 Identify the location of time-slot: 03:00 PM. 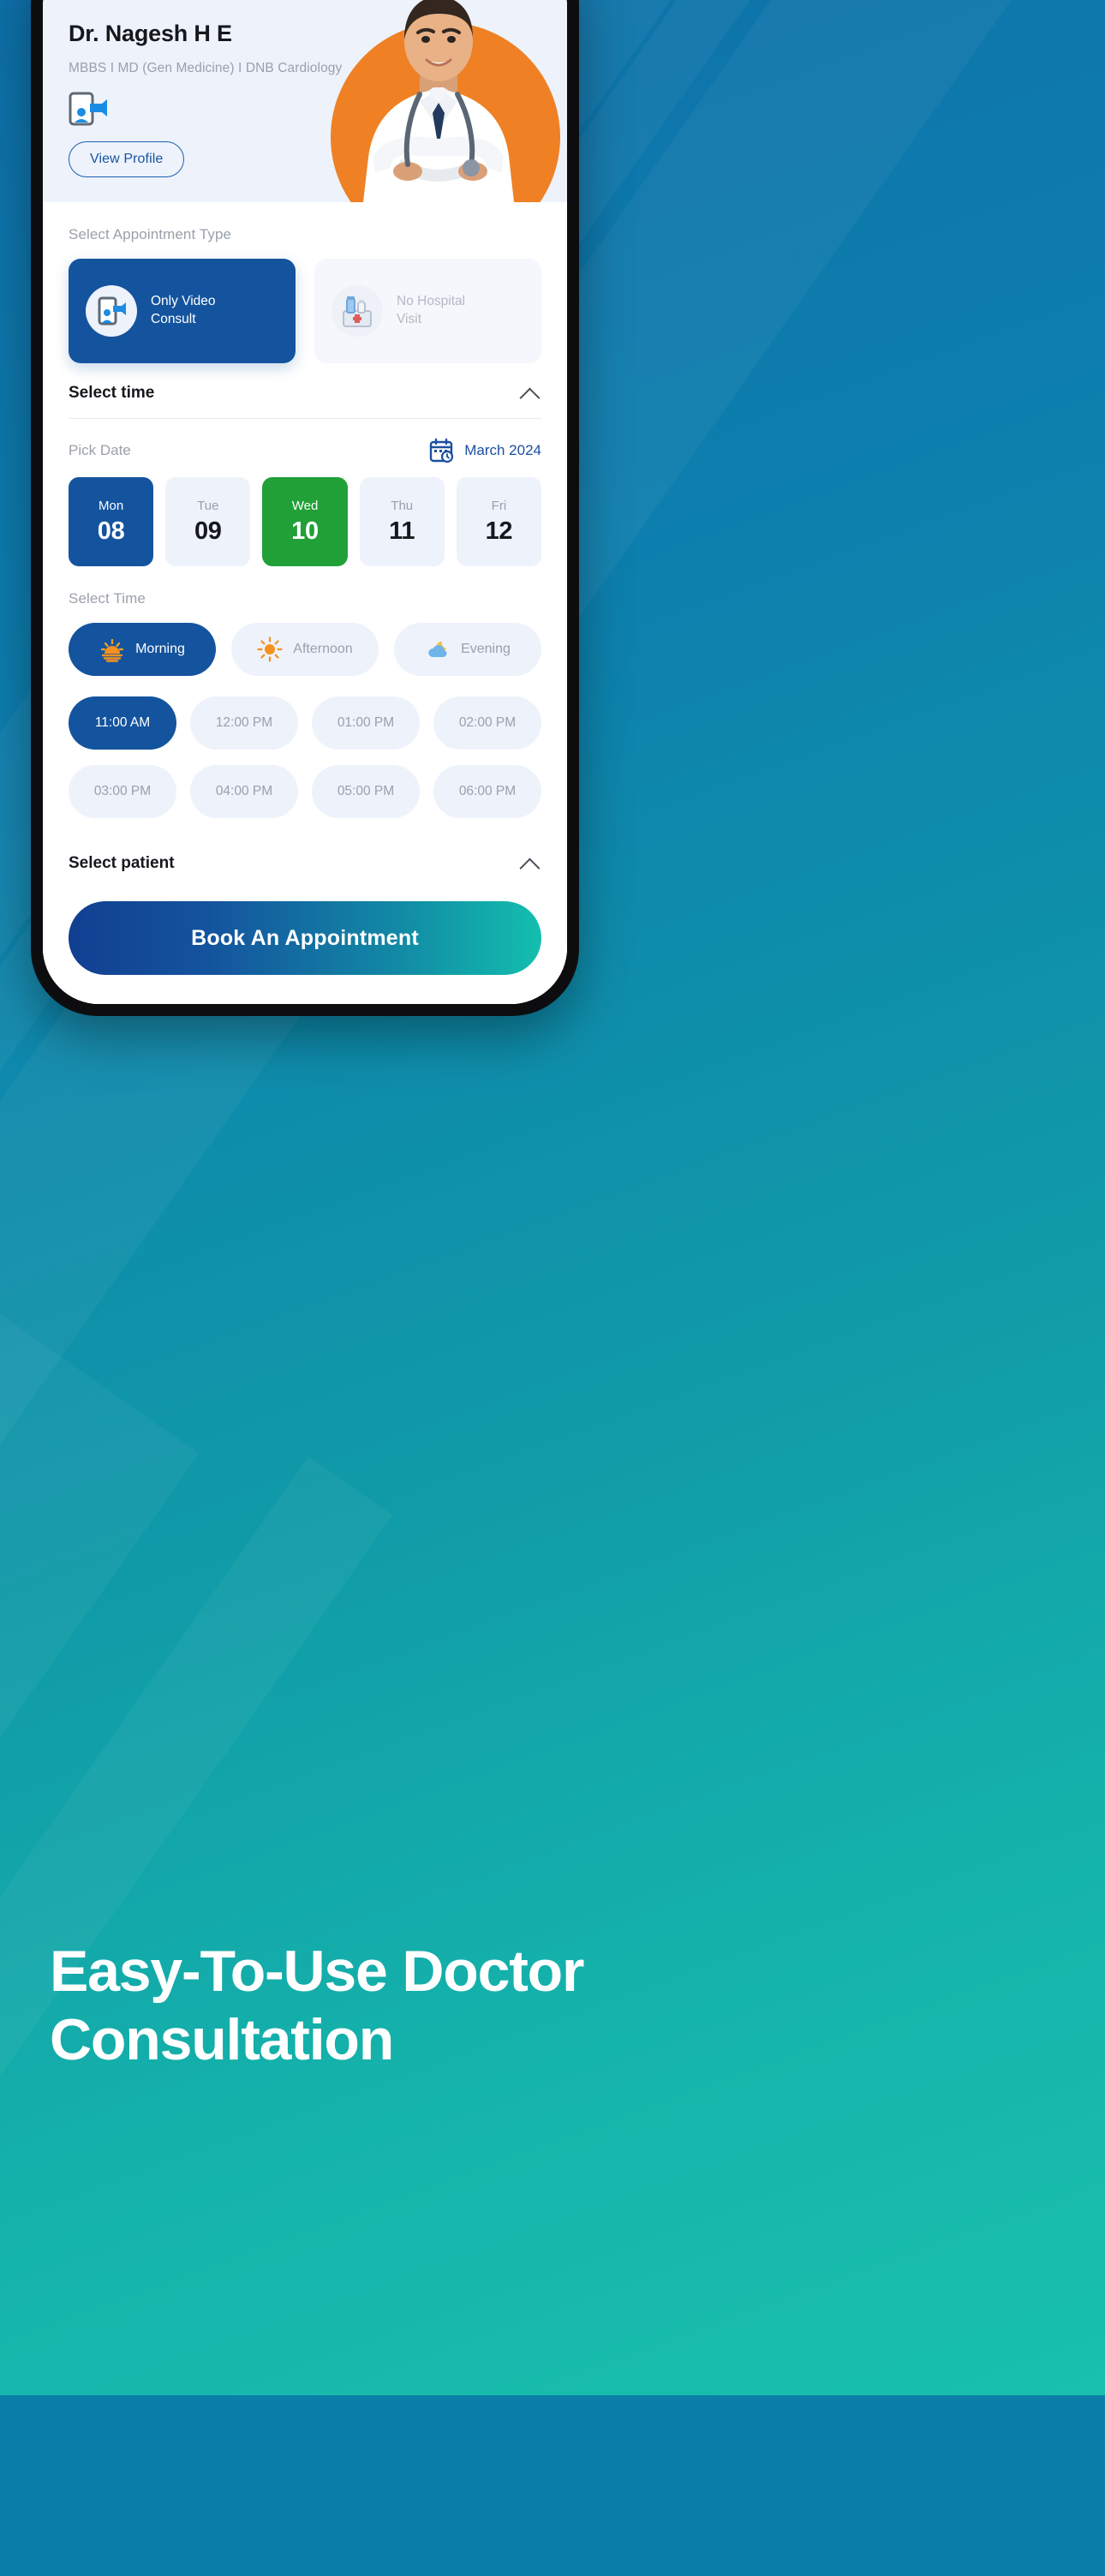
(122, 792).